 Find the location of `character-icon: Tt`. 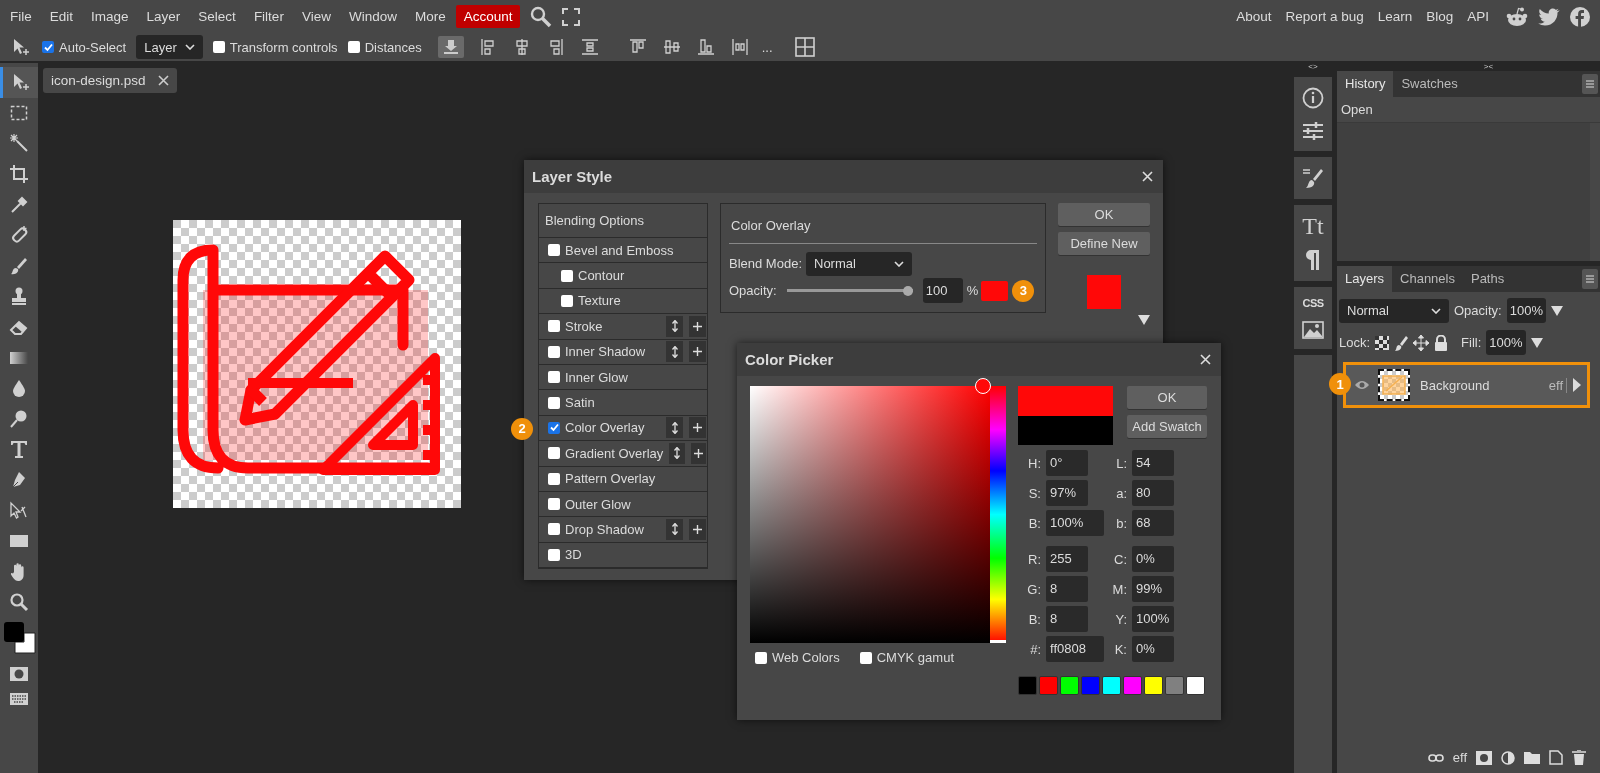

character-icon: Tt is located at coordinates (1313, 226).